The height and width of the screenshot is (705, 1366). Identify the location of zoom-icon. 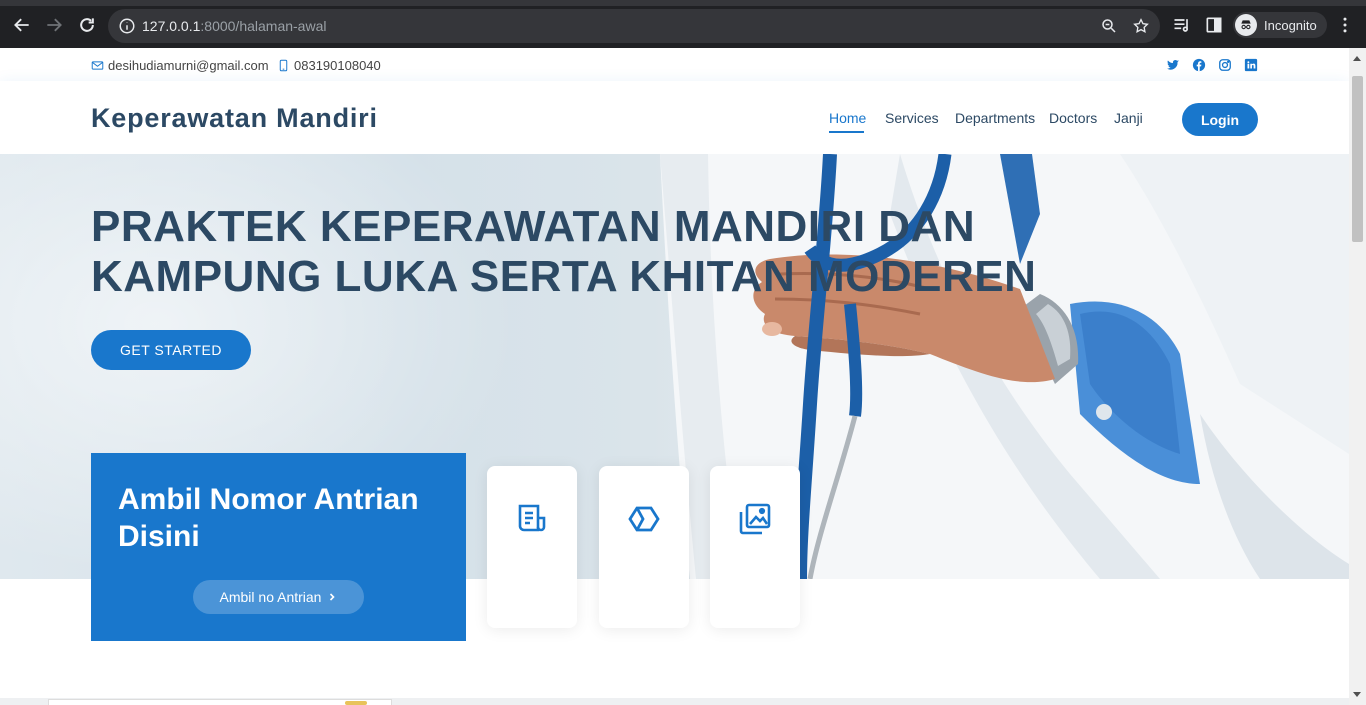
(1109, 26).